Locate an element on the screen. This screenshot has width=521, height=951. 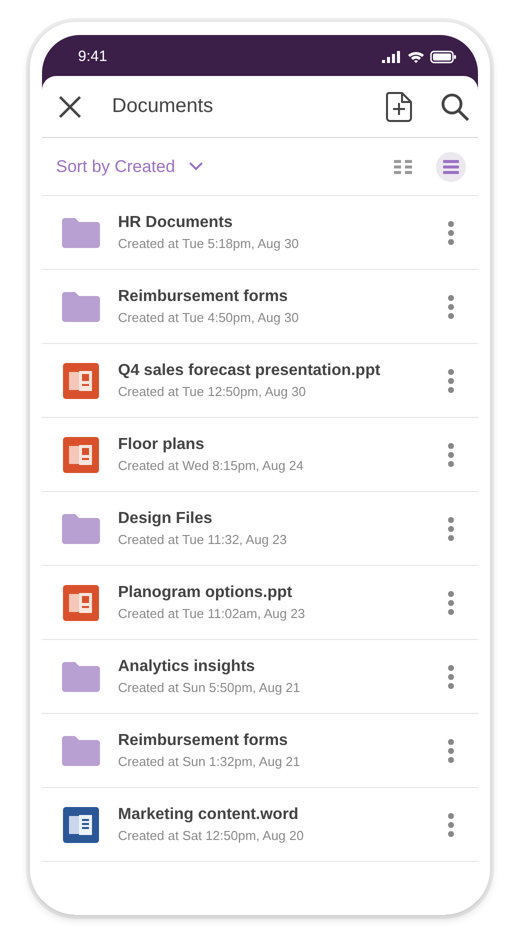
document-name: Analytics insights is located at coordinates (187, 667).